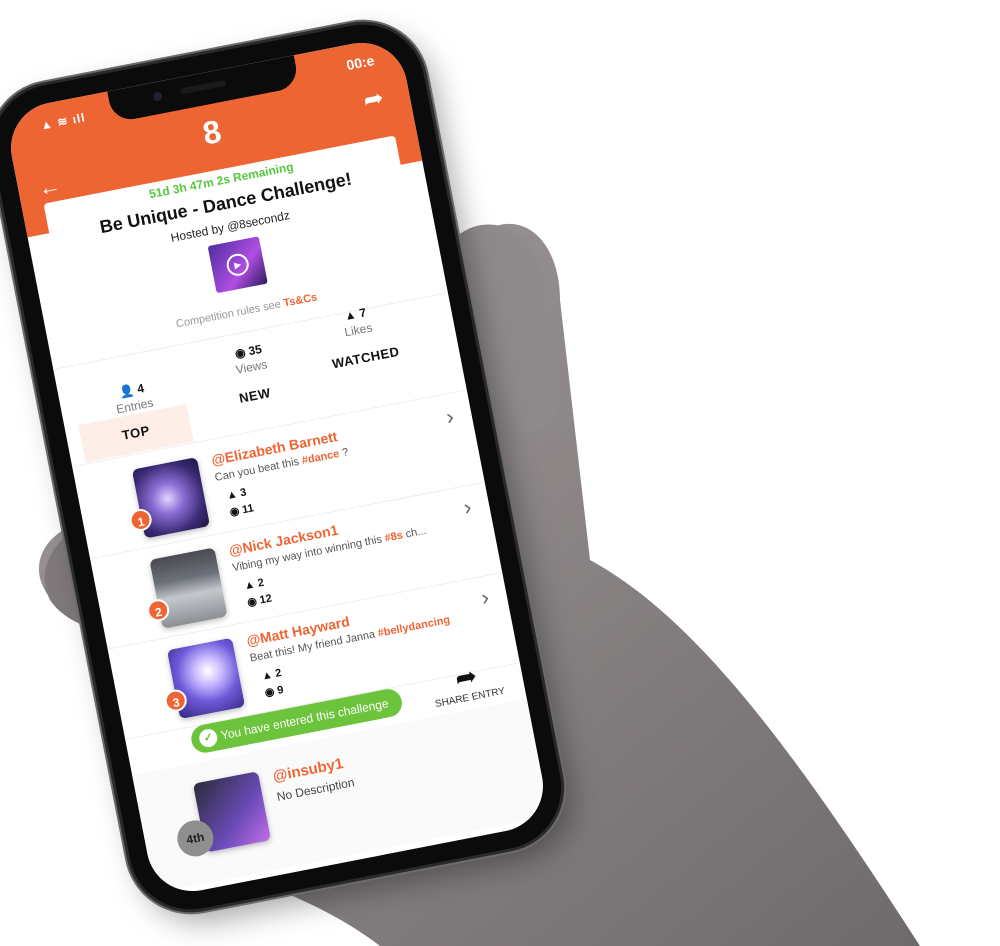 The width and height of the screenshot is (1000, 946). I want to click on entries-count: 4, so click(141, 389).